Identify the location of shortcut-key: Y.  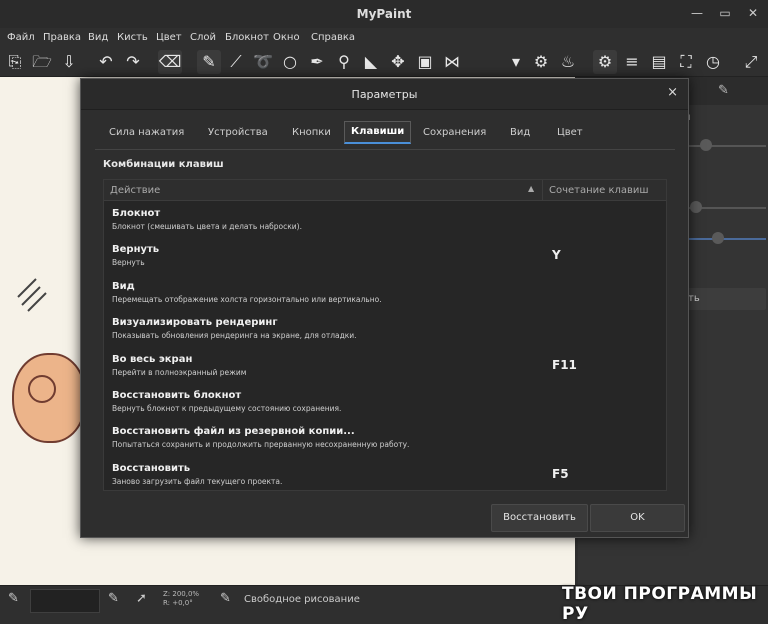
(556, 255).